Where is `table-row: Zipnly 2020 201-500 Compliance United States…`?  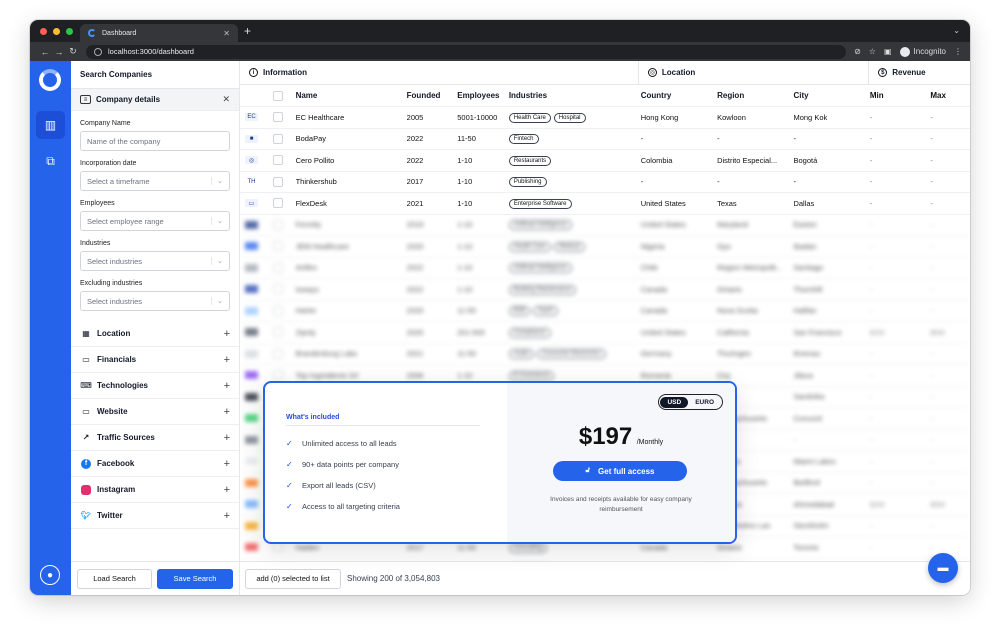
table-row: Zipnly 2020 201-500 Compliance United States… is located at coordinates (605, 333).